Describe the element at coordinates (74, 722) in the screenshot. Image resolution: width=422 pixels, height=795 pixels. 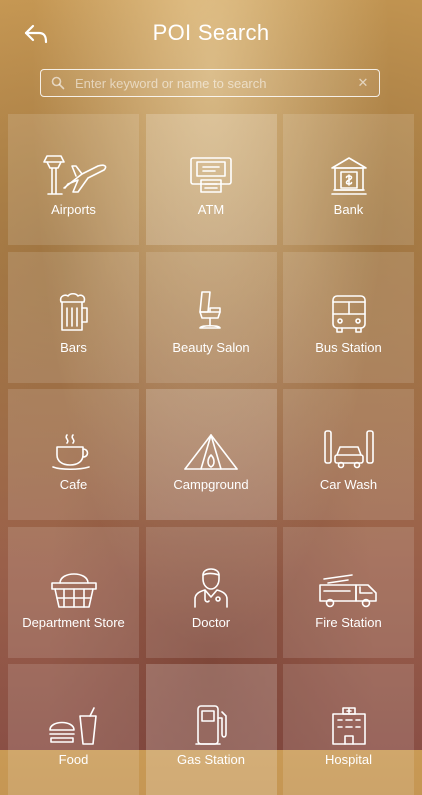
I see `fast-food-icon` at that location.